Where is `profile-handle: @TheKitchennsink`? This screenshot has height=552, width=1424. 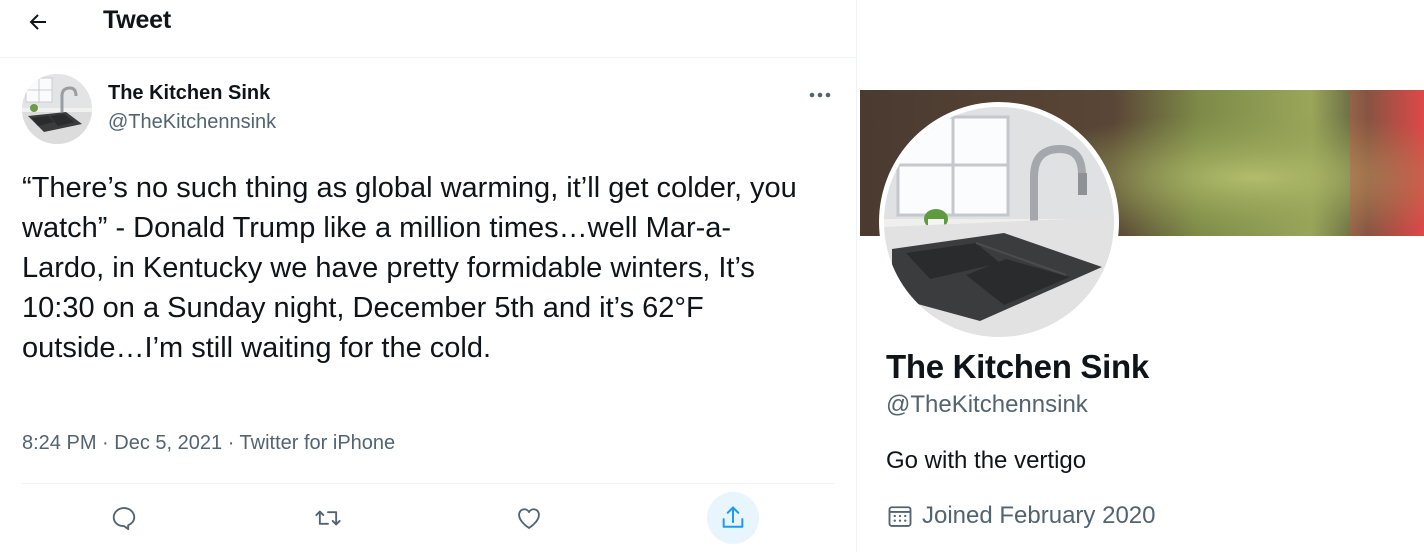
profile-handle: @TheKitchennsink is located at coordinates (987, 405).